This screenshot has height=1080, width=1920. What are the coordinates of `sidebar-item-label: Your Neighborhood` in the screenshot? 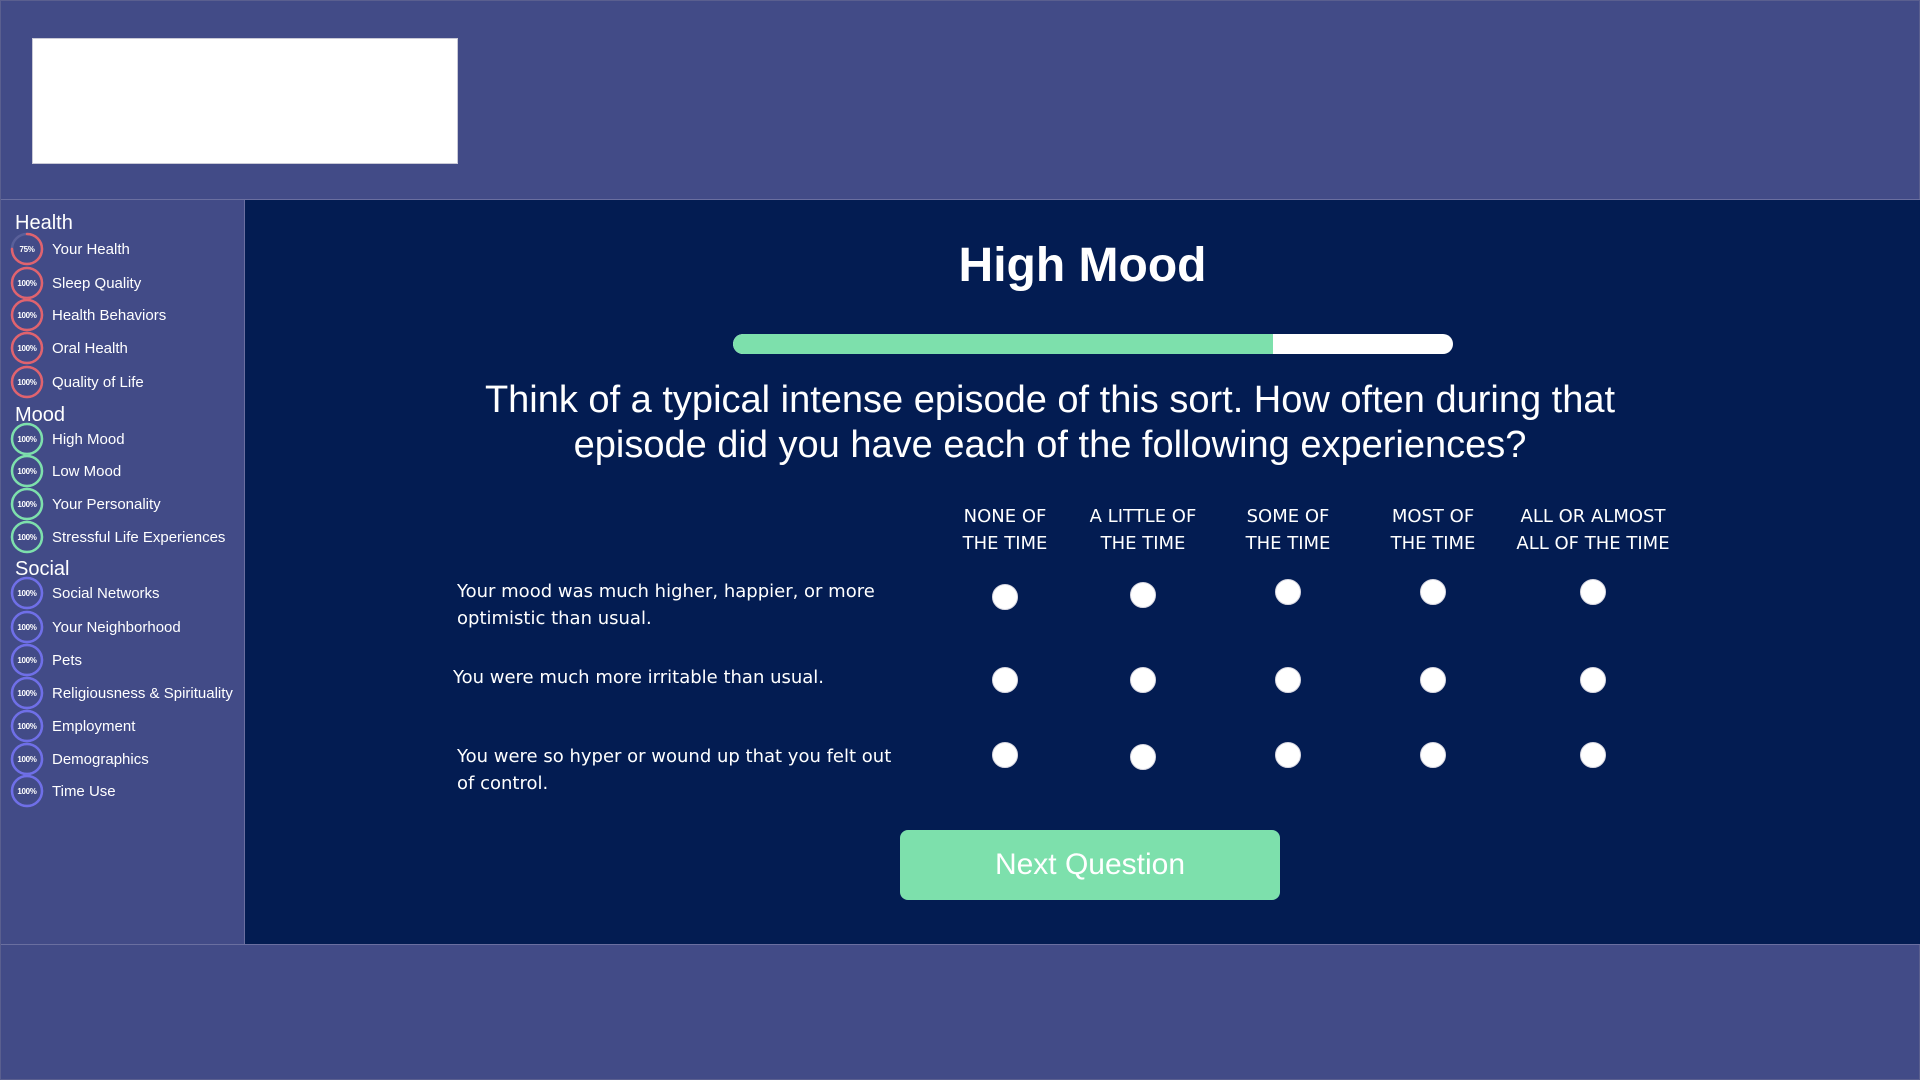 It's located at (116, 627).